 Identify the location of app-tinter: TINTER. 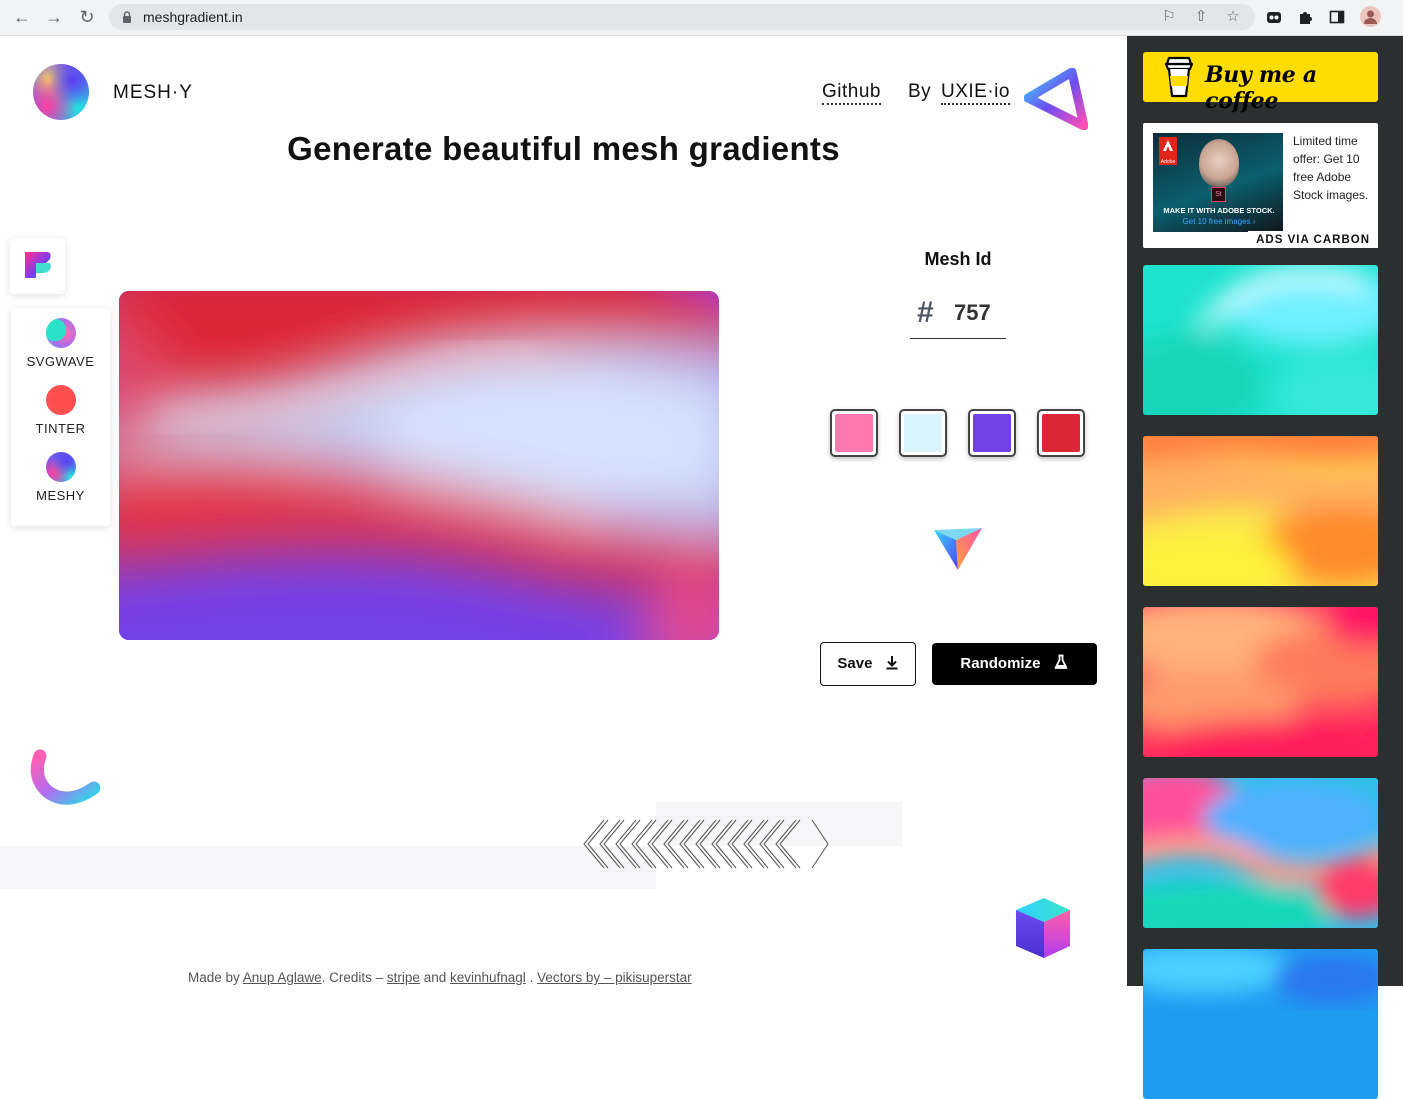
(60, 410).